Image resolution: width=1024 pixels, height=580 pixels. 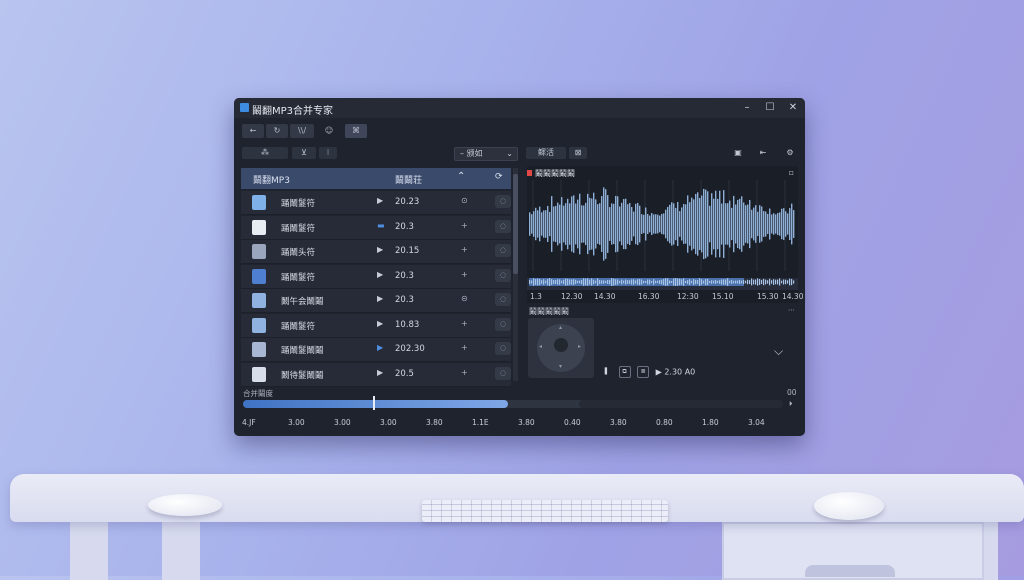 I want to click on command-button: ⌘, so click(x=356, y=131).